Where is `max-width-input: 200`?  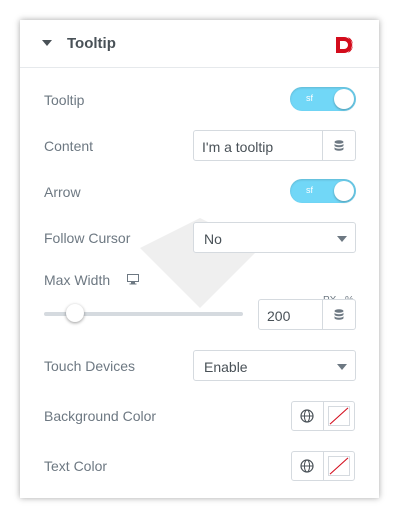 max-width-input: 200 is located at coordinates (307, 314).